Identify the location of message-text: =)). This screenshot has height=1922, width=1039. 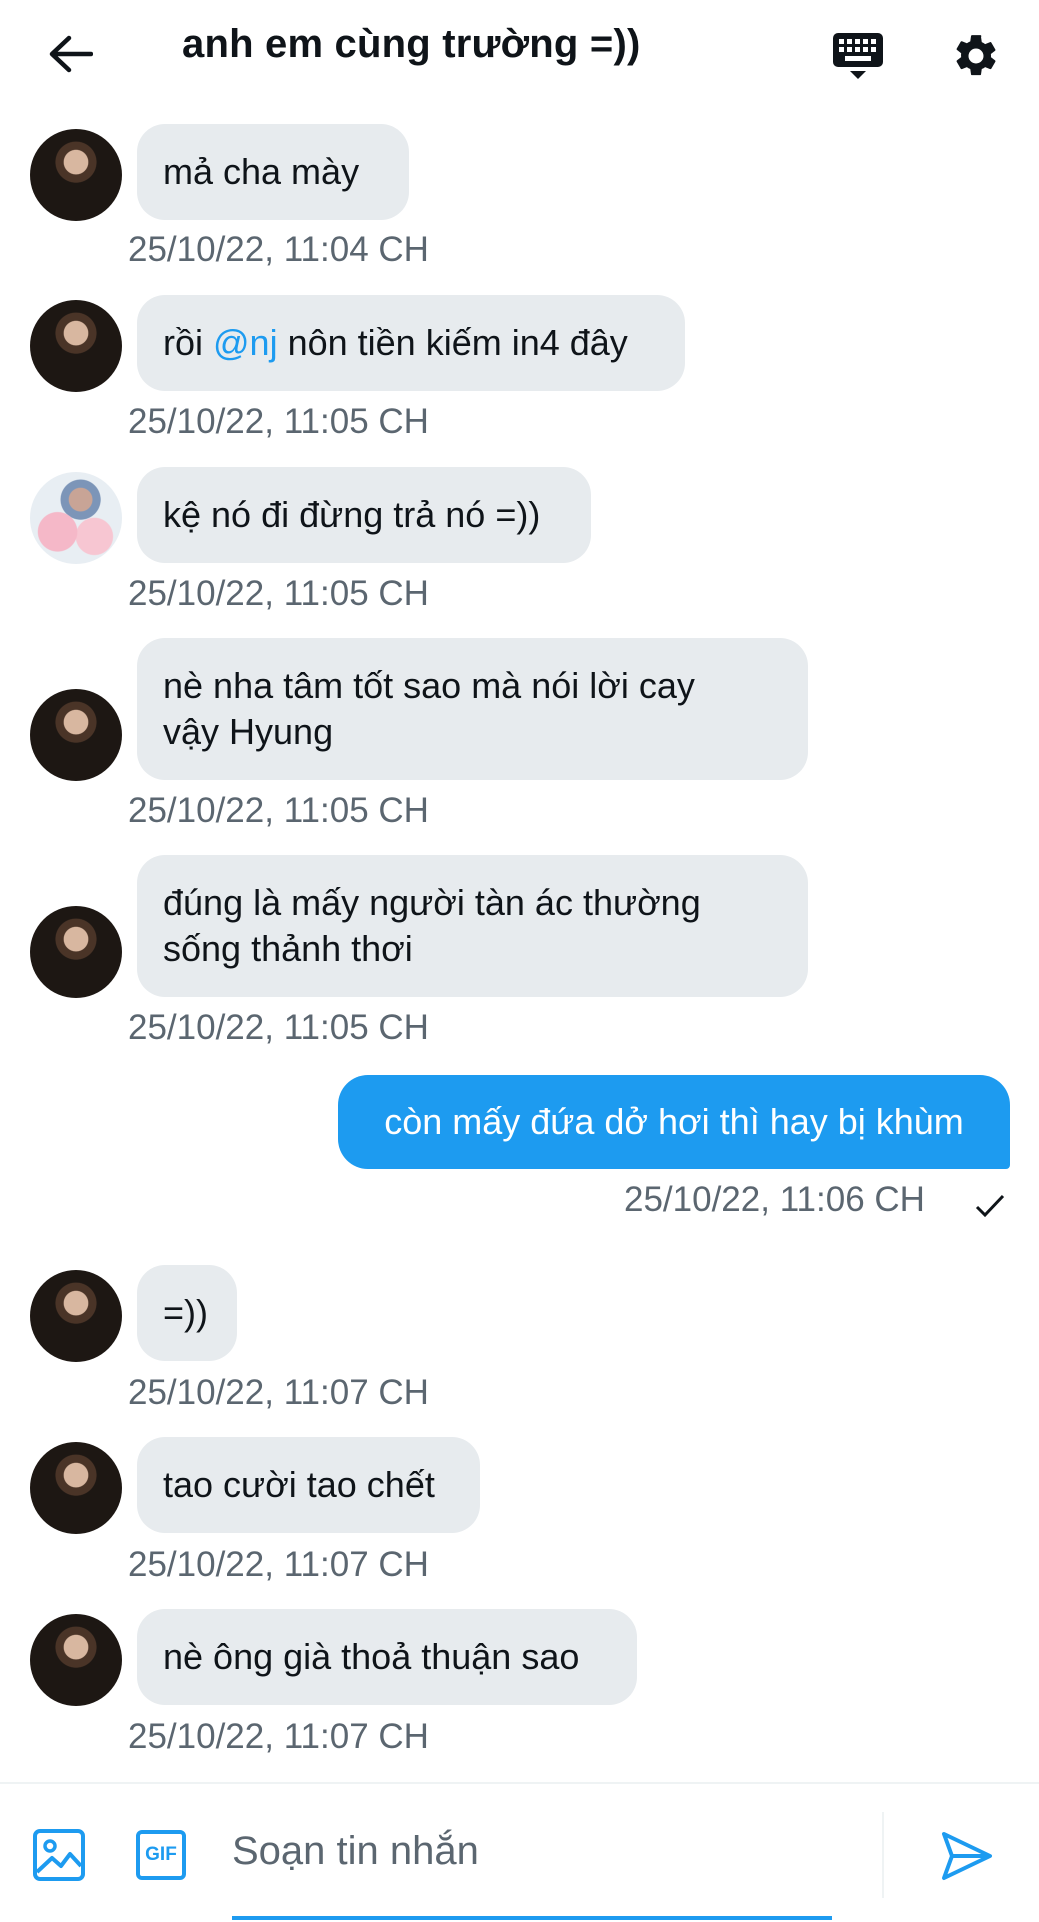
(185, 1312).